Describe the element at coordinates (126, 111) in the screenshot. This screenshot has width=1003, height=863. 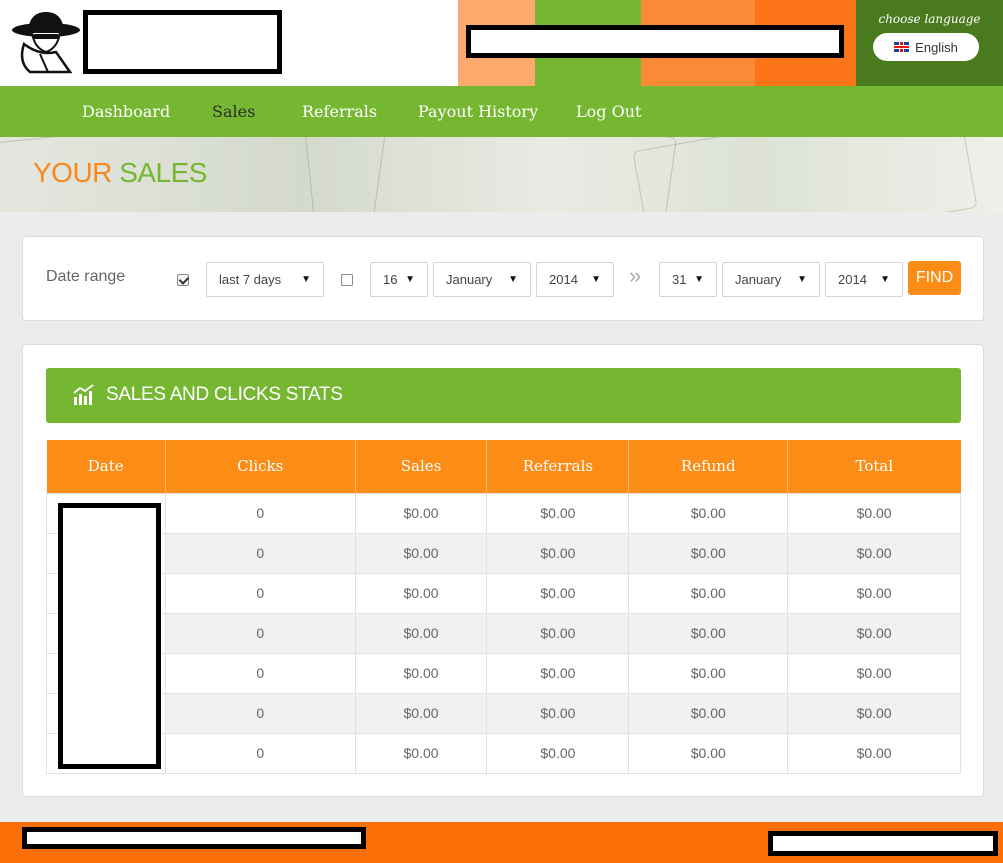
I see `nav-dashboard: Dashboard` at that location.